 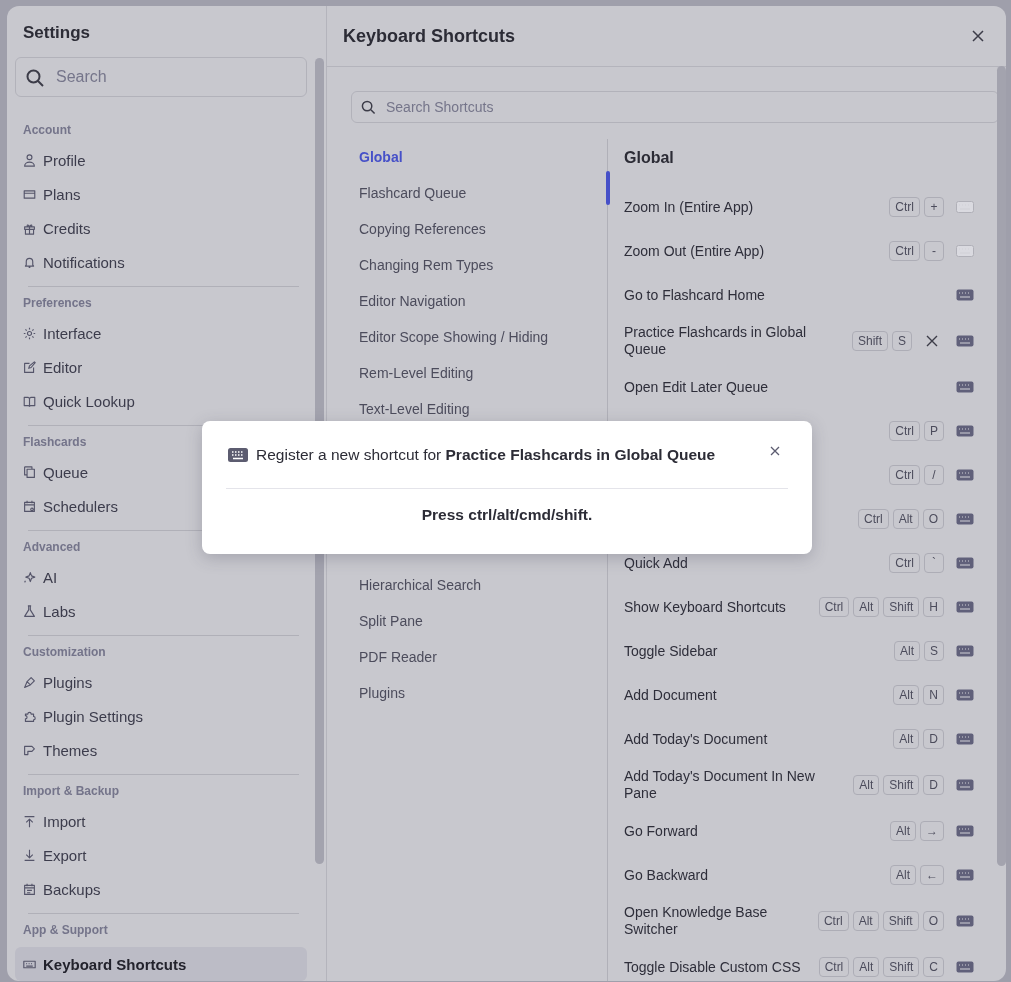 What do you see at coordinates (368, 107) in the screenshot?
I see `search-icon` at bounding box center [368, 107].